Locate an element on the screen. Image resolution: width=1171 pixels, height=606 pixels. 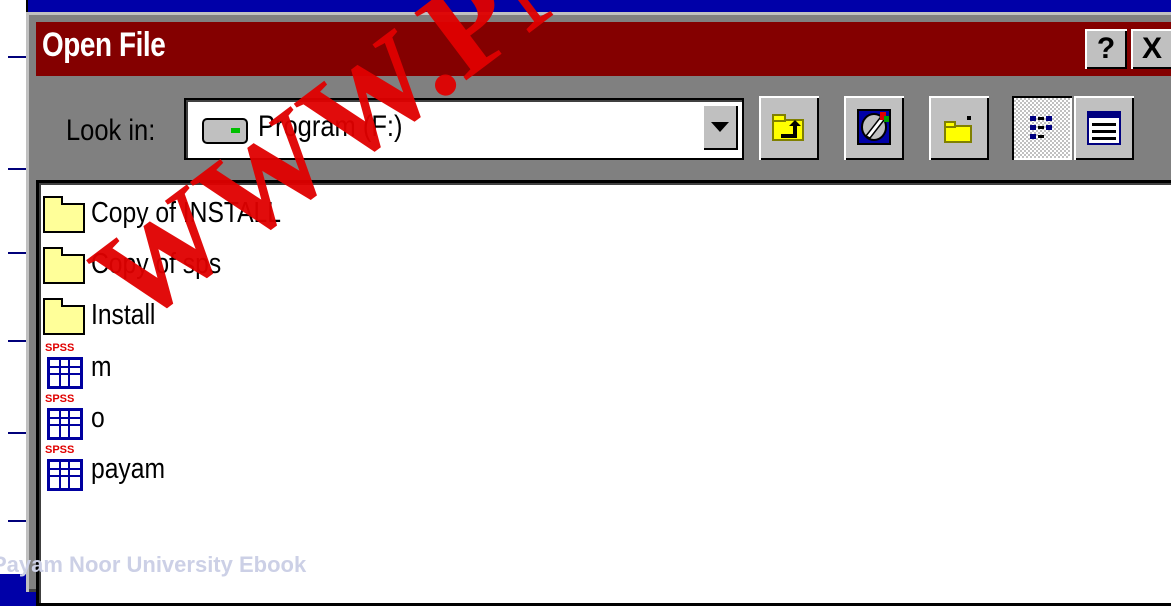
file-name: m is located at coordinates (101, 367).